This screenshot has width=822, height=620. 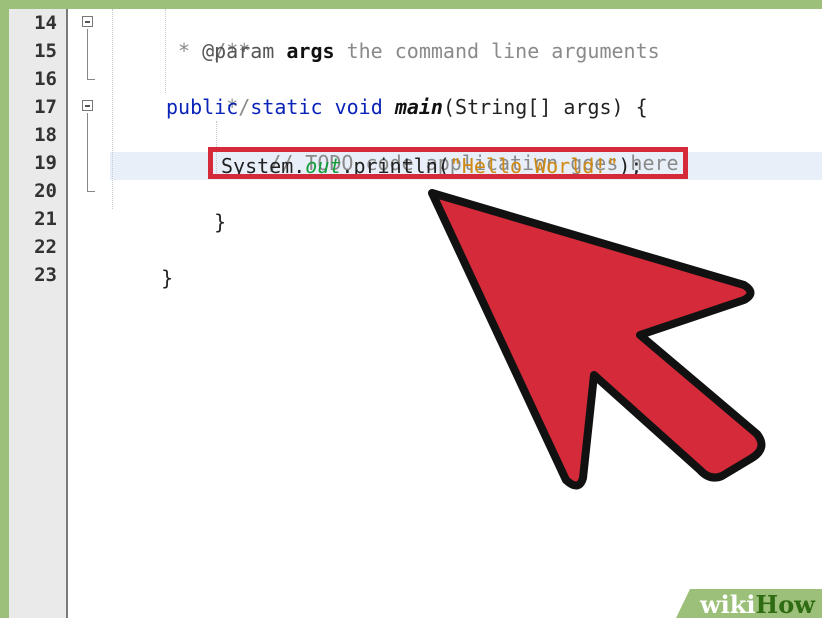 I want to click on watermark-part-how: How, so click(x=785, y=604).